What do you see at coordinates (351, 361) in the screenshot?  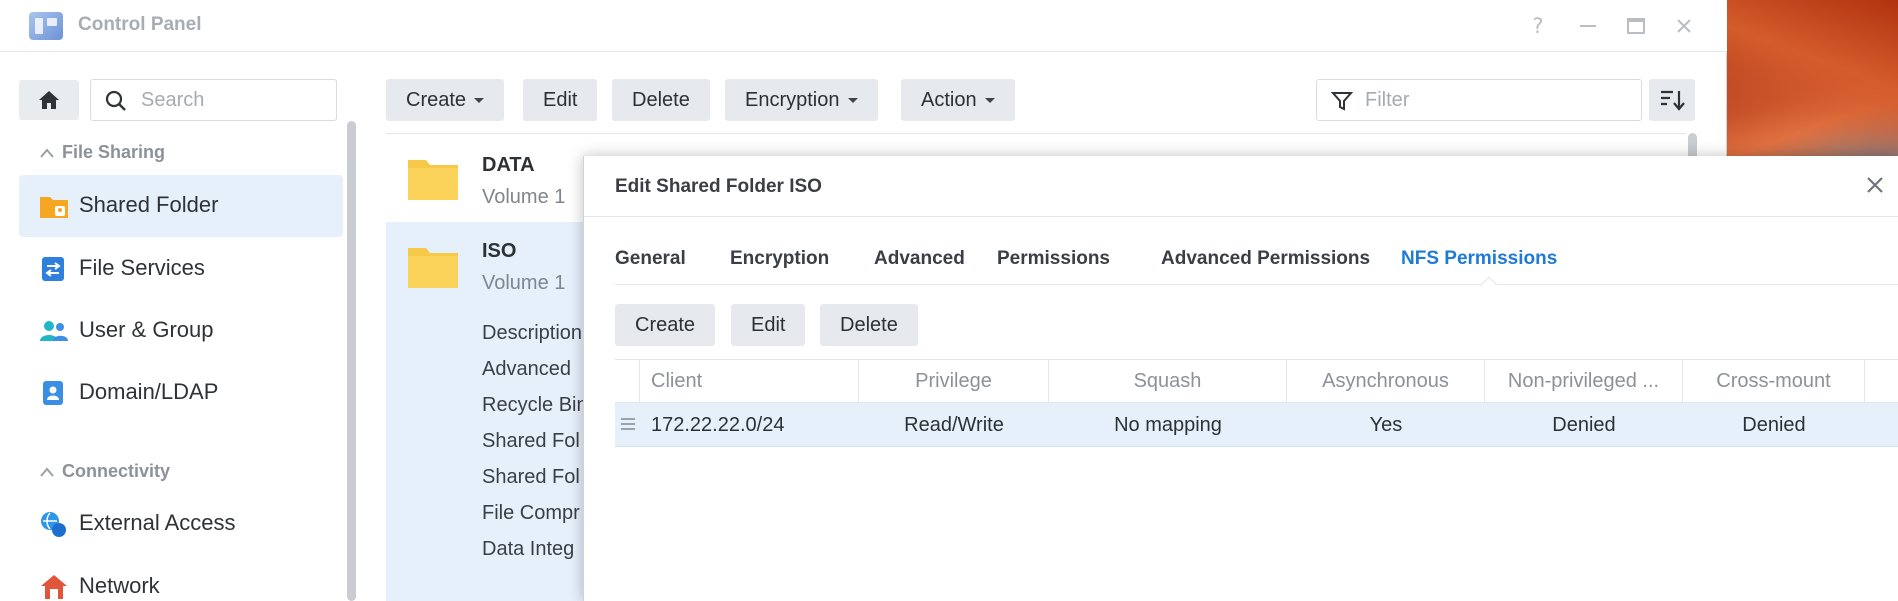 I see `sidebar-scrollbar` at bounding box center [351, 361].